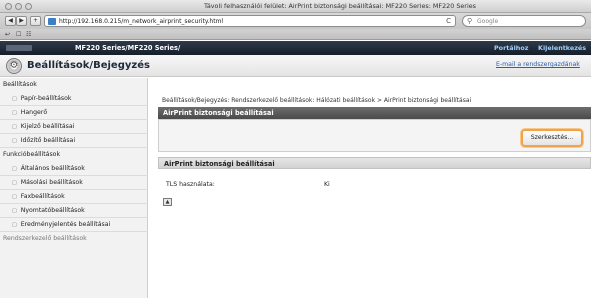 This screenshot has height=298, width=591. What do you see at coordinates (19, 48) in the screenshot?
I see `brand-logo-icon` at bounding box center [19, 48].